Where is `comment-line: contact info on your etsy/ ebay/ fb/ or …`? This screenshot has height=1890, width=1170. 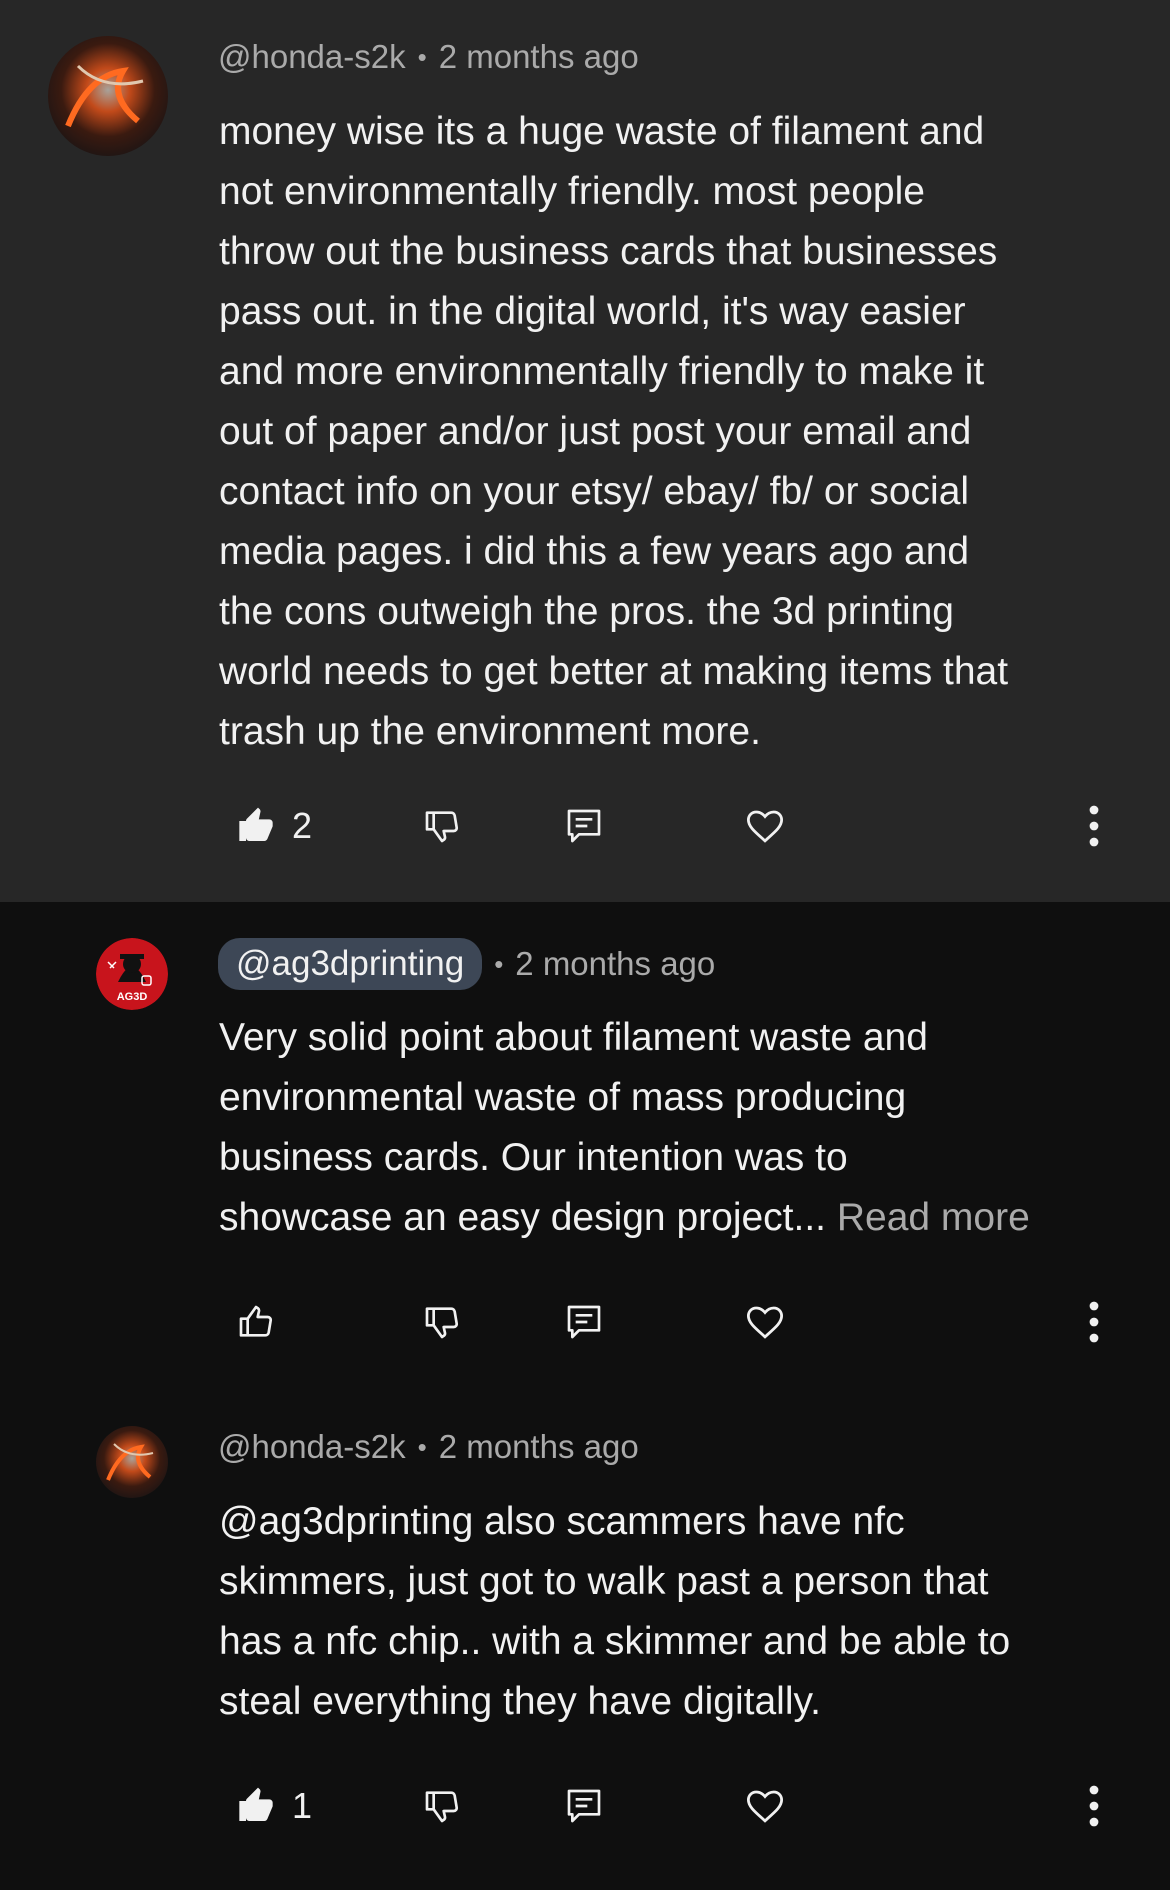
comment-line: contact info on your etsy/ ebay/ fb/ or … is located at coordinates (594, 491).